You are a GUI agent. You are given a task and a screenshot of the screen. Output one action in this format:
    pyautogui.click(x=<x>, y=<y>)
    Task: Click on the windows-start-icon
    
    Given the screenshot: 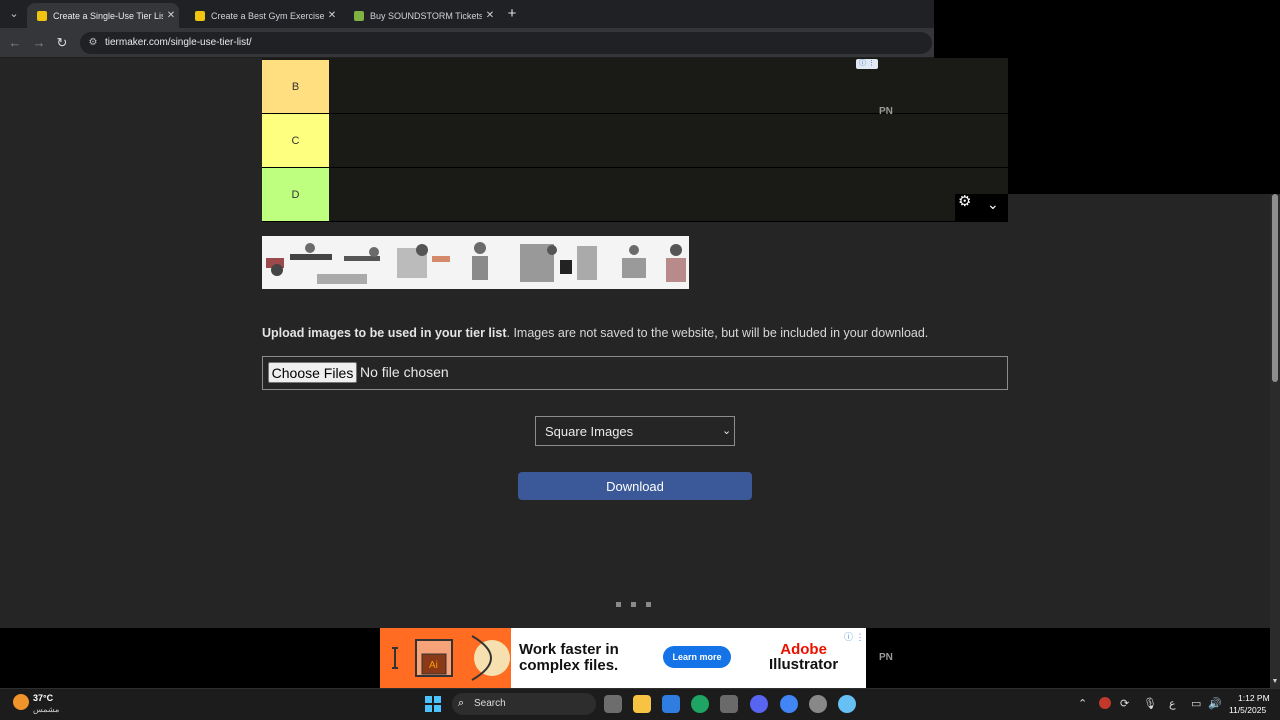 What is the action you would take?
    pyautogui.click(x=433, y=704)
    